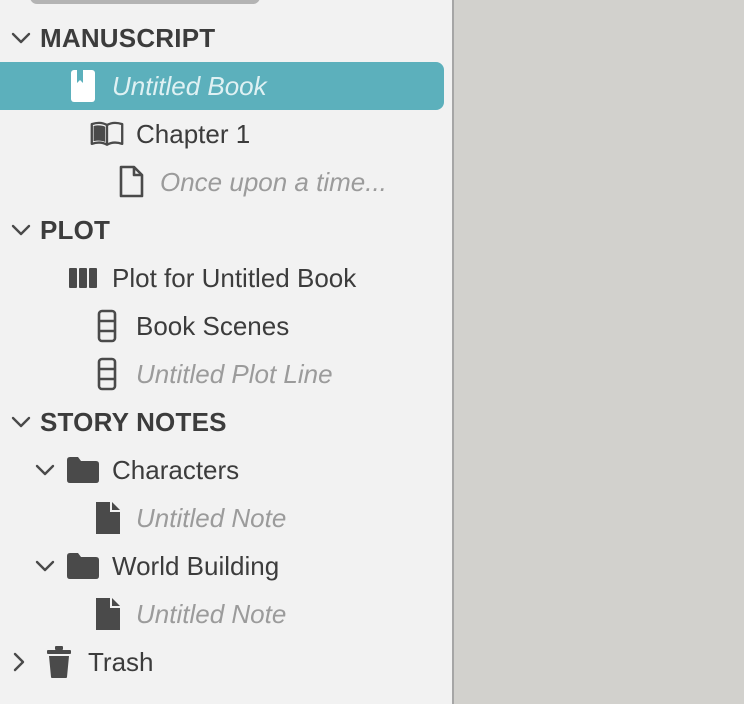 Image resolution: width=744 pixels, height=704 pixels. What do you see at coordinates (59, 662) in the screenshot?
I see `trash-icon` at bounding box center [59, 662].